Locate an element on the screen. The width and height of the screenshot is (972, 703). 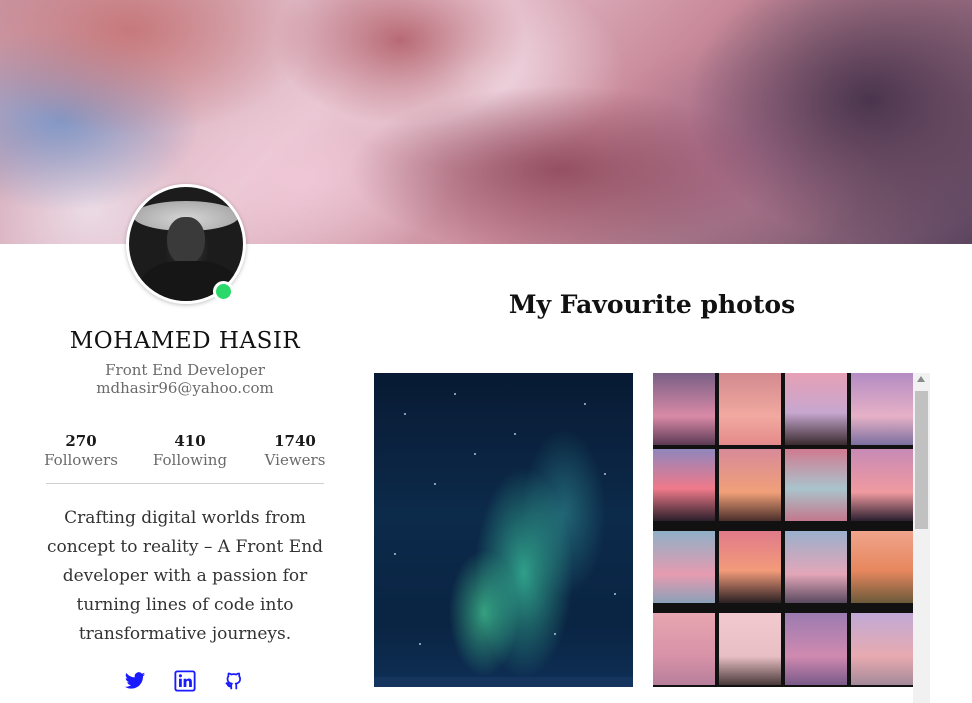
aurora-ground is located at coordinates (503, 682).